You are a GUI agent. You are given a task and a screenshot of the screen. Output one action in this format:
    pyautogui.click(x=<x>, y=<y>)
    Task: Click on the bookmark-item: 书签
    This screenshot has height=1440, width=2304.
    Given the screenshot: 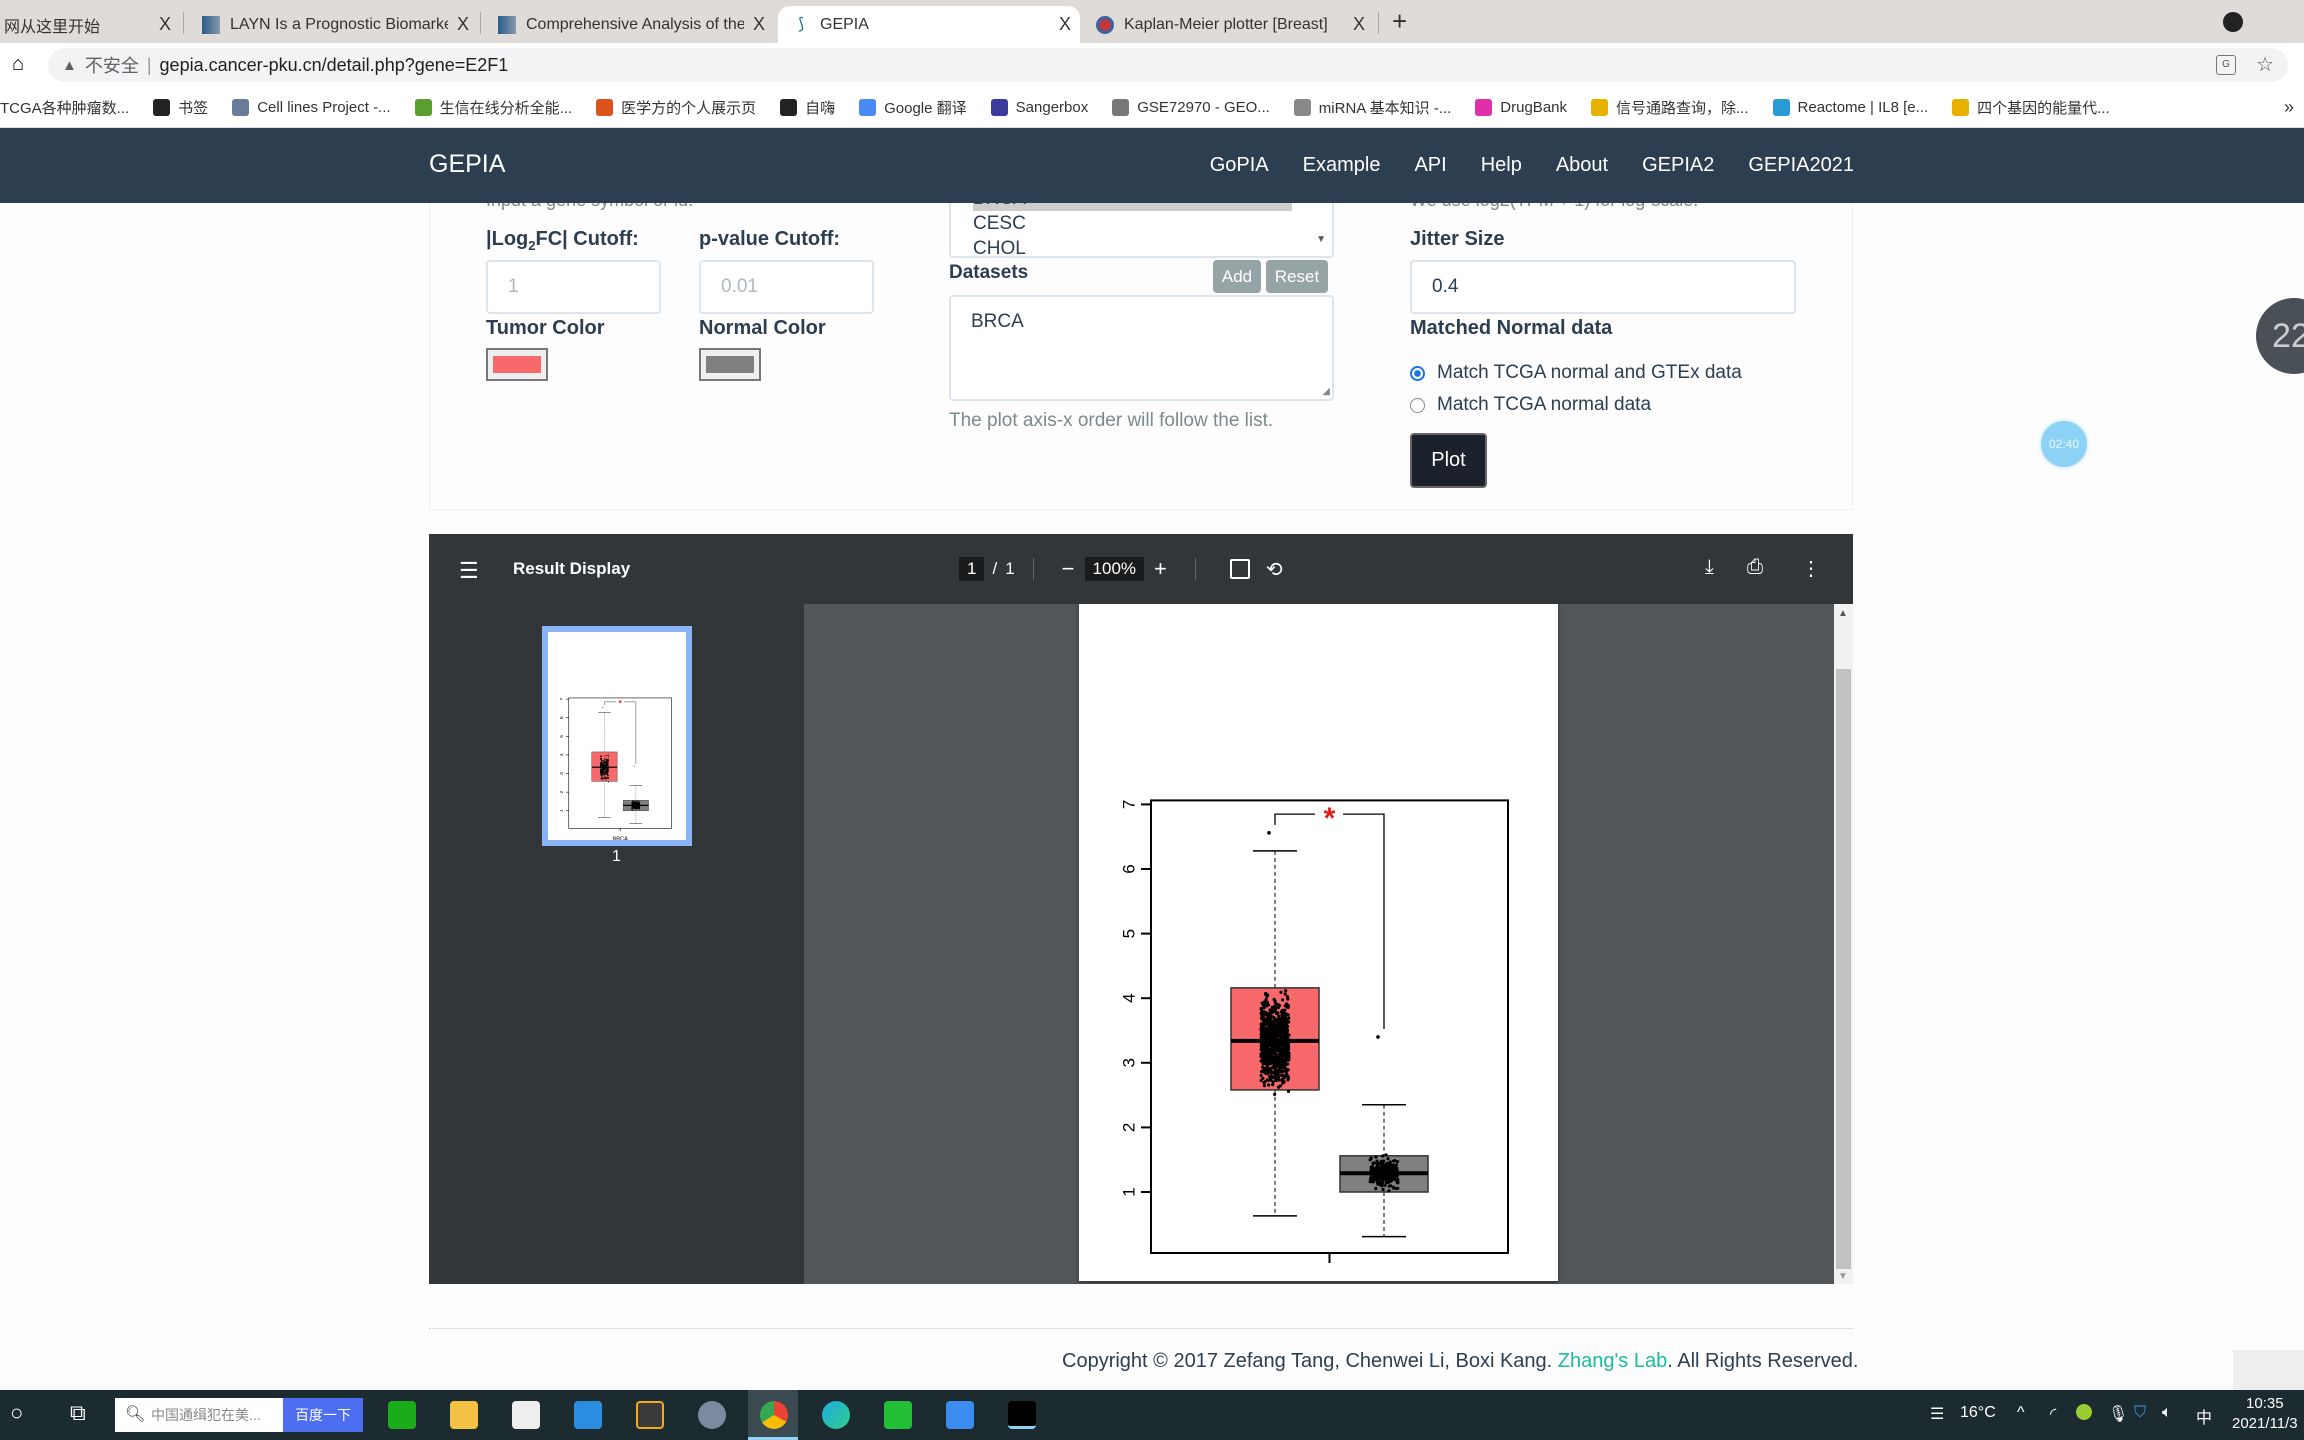 What is the action you would take?
    pyautogui.click(x=180, y=107)
    